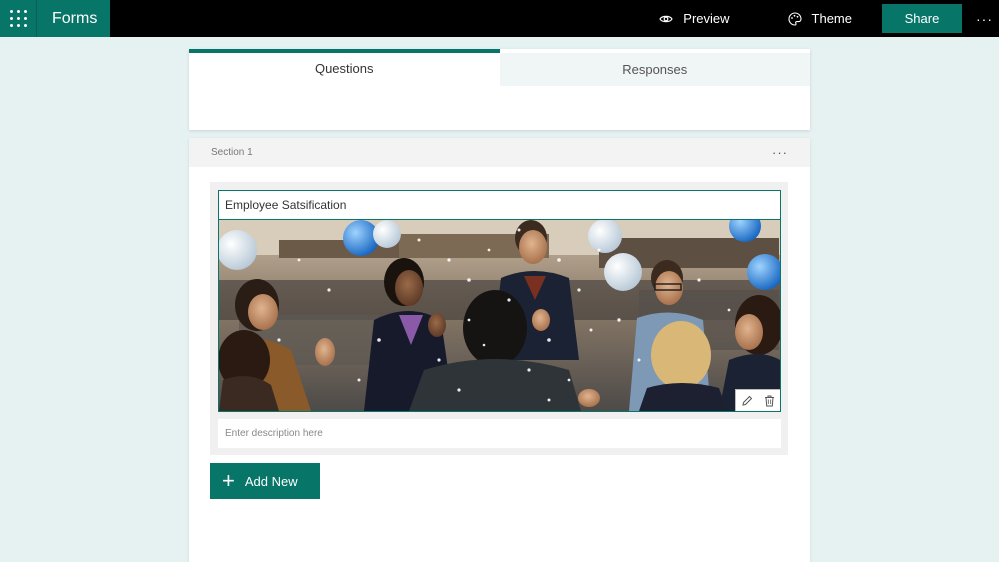 This screenshot has width=999, height=562. I want to click on share-button: Share, so click(922, 18).